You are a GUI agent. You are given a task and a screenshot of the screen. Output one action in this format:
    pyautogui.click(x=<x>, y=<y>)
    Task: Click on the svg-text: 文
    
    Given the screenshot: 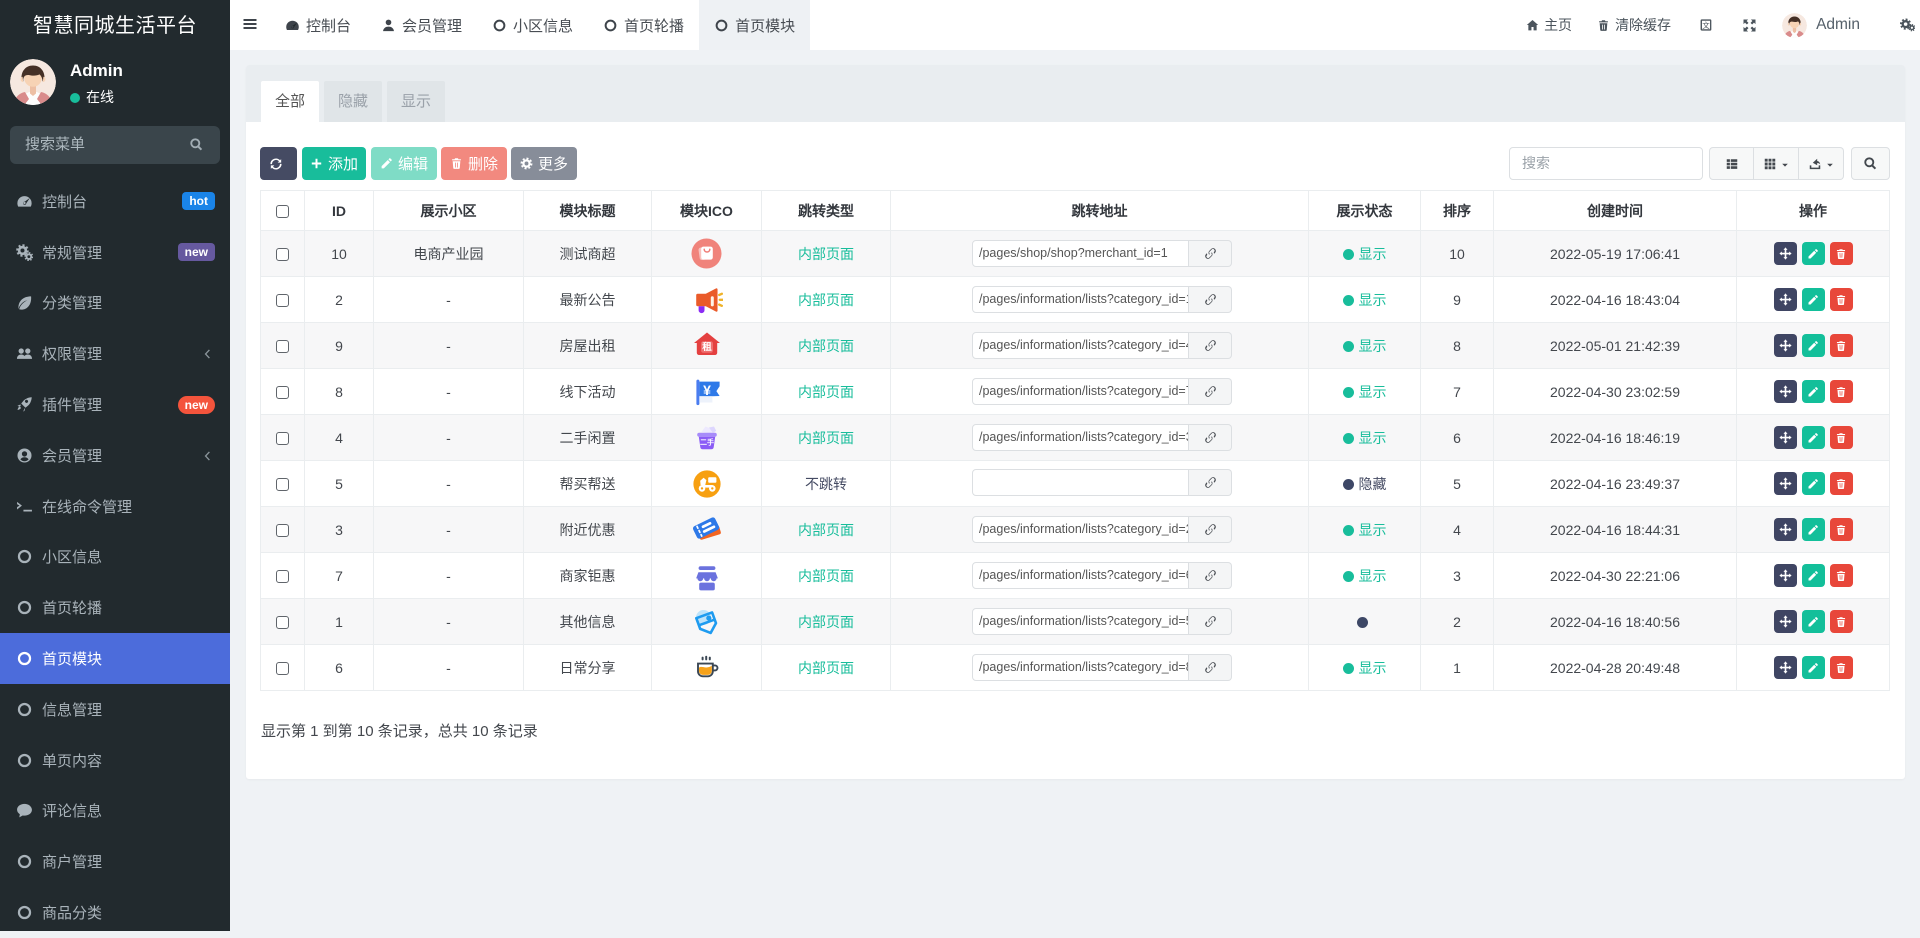 What is the action you would take?
    pyautogui.click(x=1706, y=25)
    